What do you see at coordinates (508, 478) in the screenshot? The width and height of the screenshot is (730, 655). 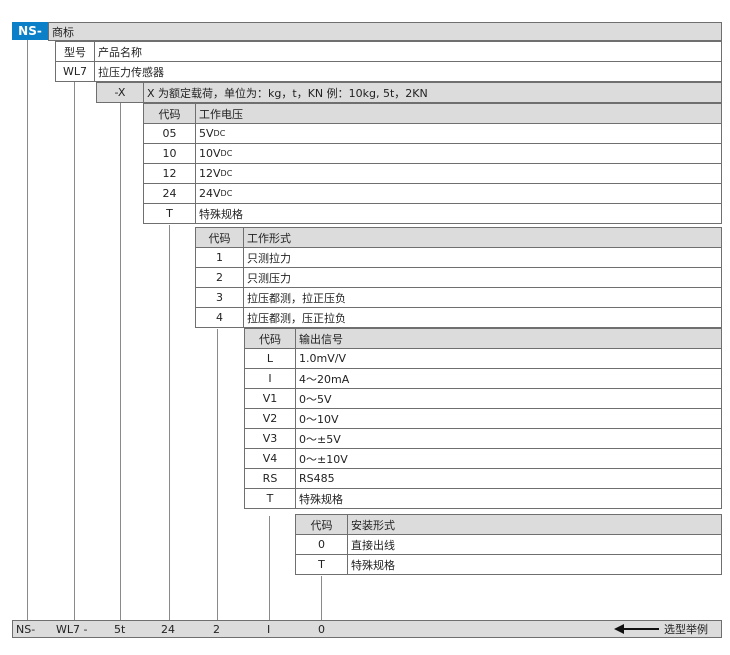 I see `signal-row-label: RS485` at bounding box center [508, 478].